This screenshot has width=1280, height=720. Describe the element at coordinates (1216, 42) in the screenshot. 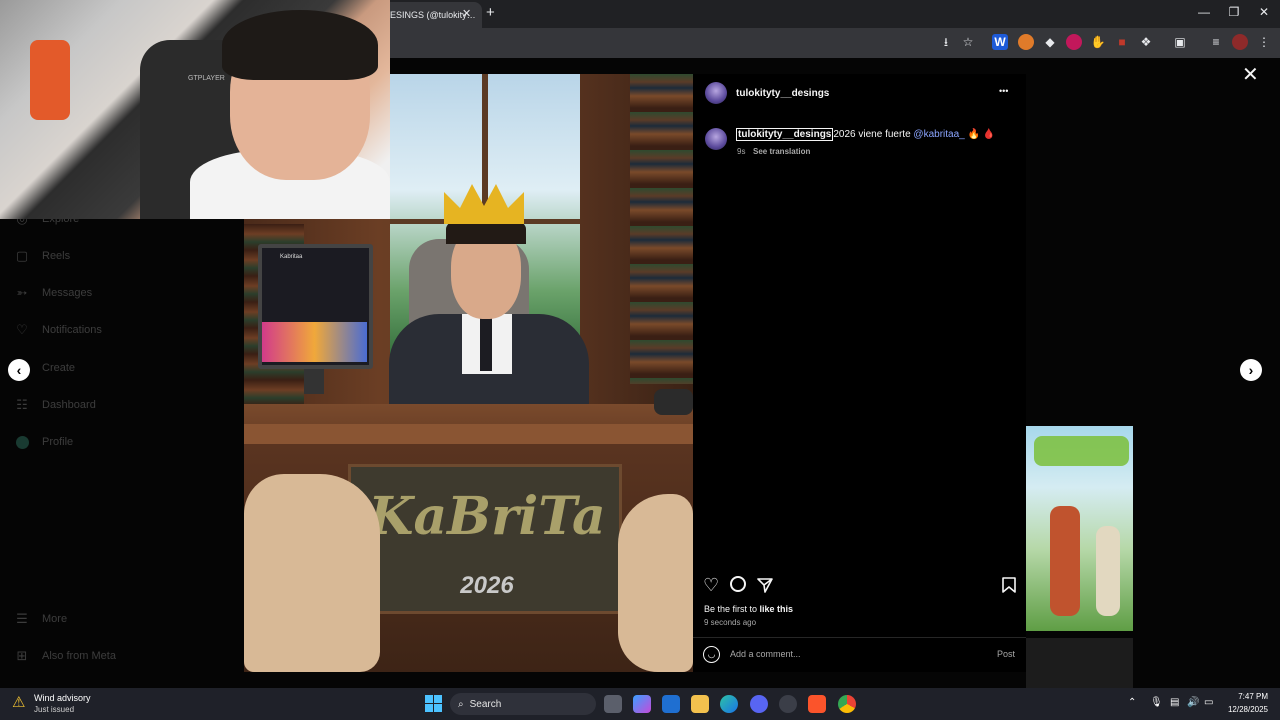

I see `reading-list-icon: ≡` at that location.